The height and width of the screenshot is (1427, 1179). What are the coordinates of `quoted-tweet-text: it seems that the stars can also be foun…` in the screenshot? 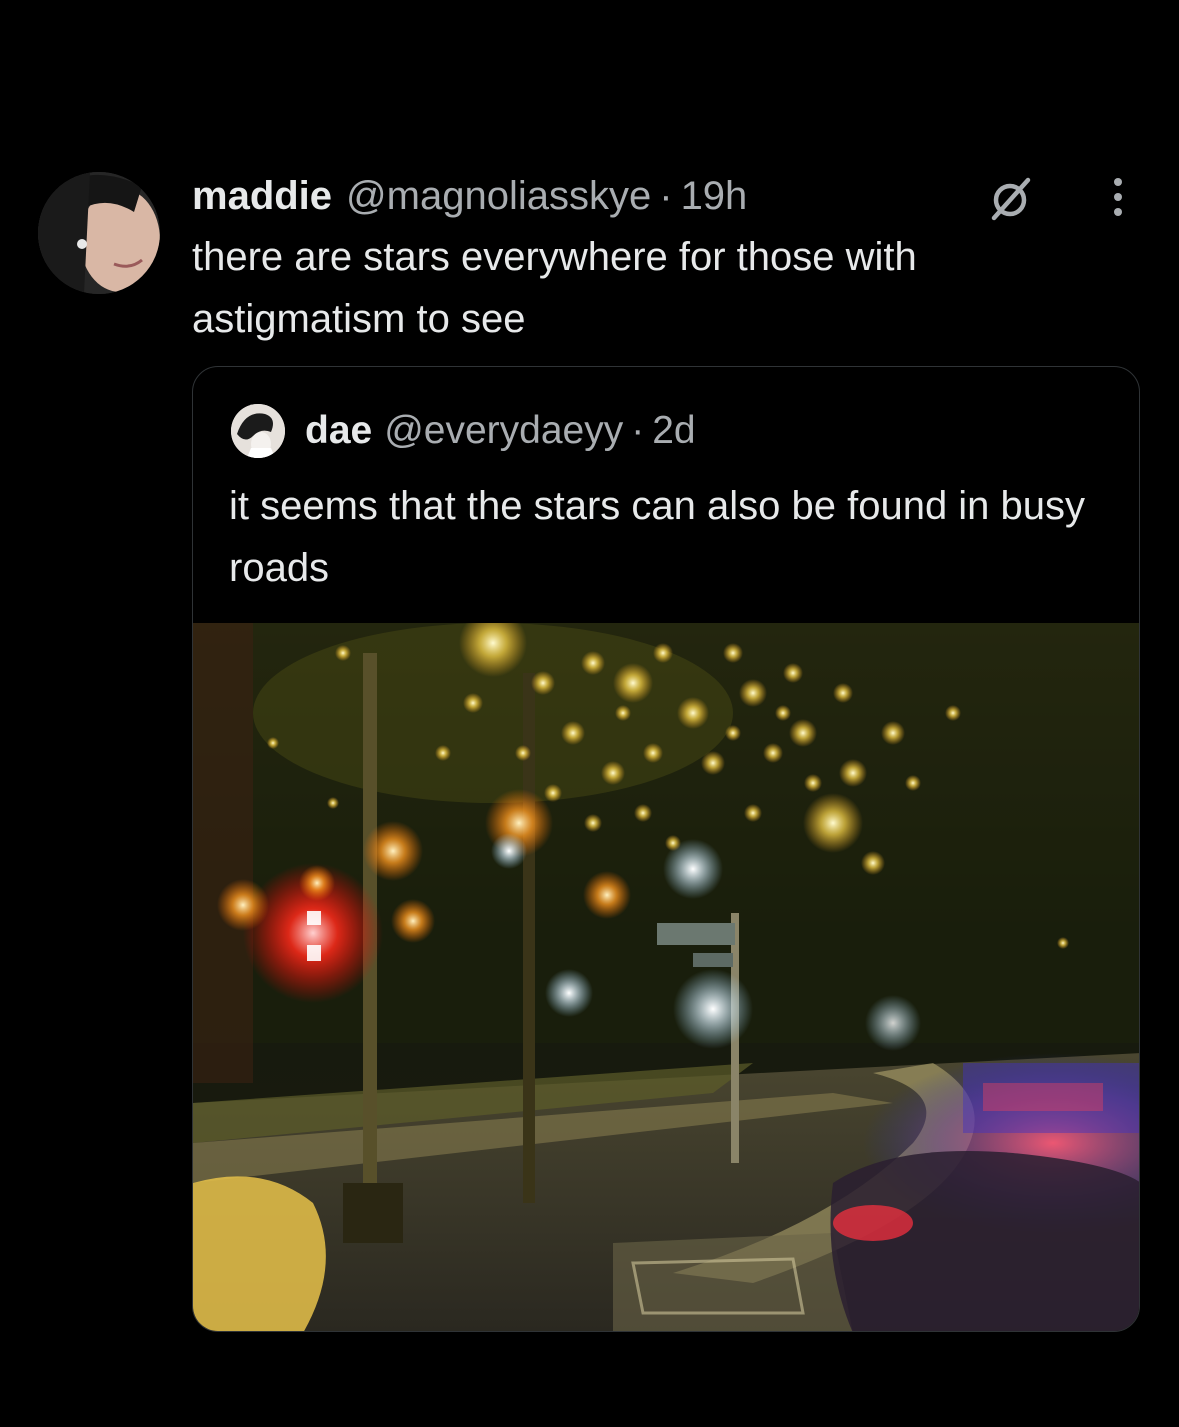 It's located at (657, 537).